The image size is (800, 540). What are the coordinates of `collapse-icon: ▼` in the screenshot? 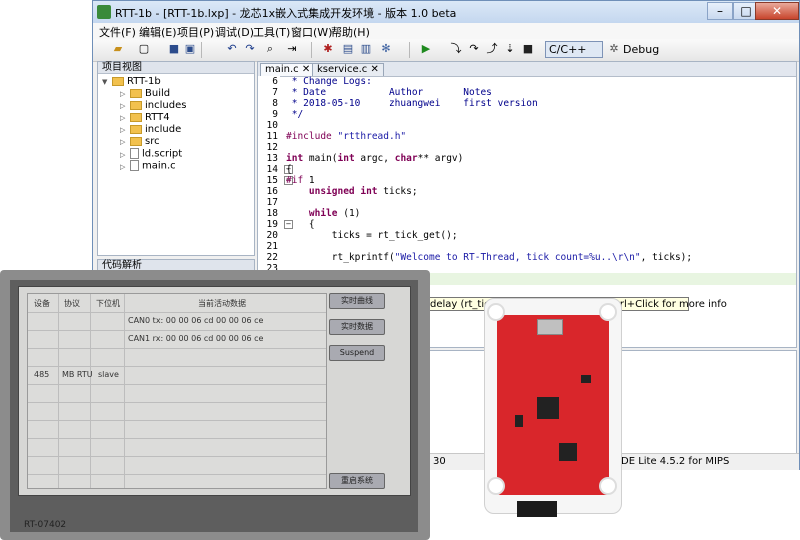 It's located at (106, 82).